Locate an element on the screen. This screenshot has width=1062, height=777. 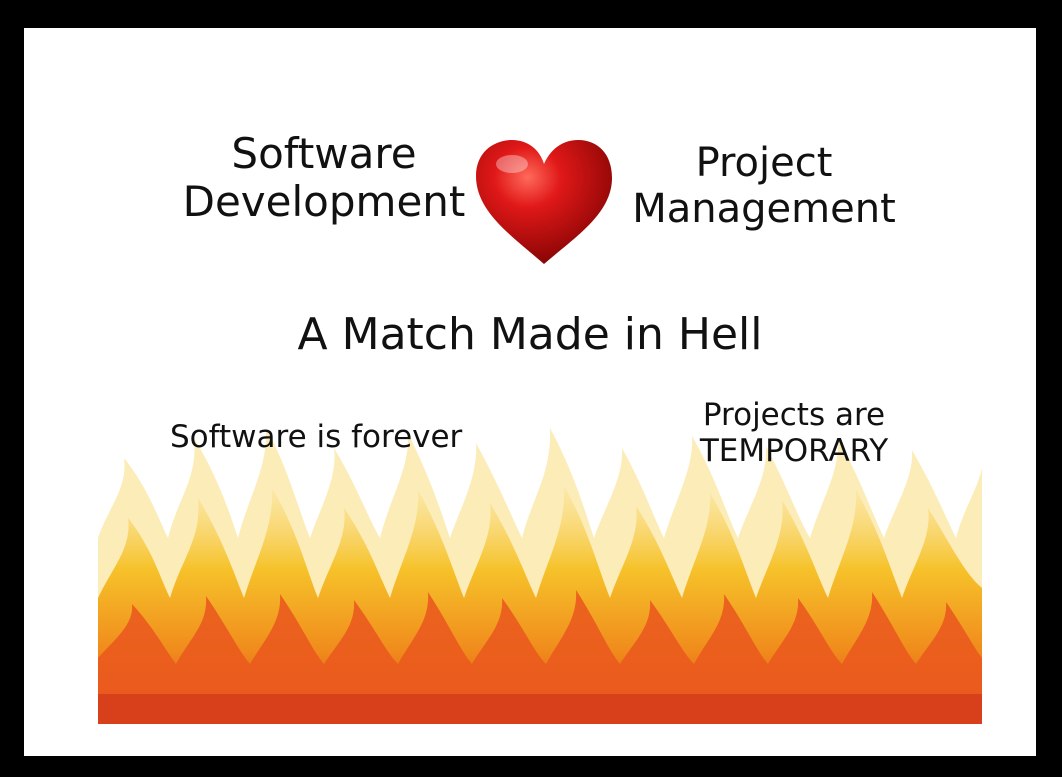
projects-temporary-note: Projects are TEMPORARY is located at coordinates (794, 433).